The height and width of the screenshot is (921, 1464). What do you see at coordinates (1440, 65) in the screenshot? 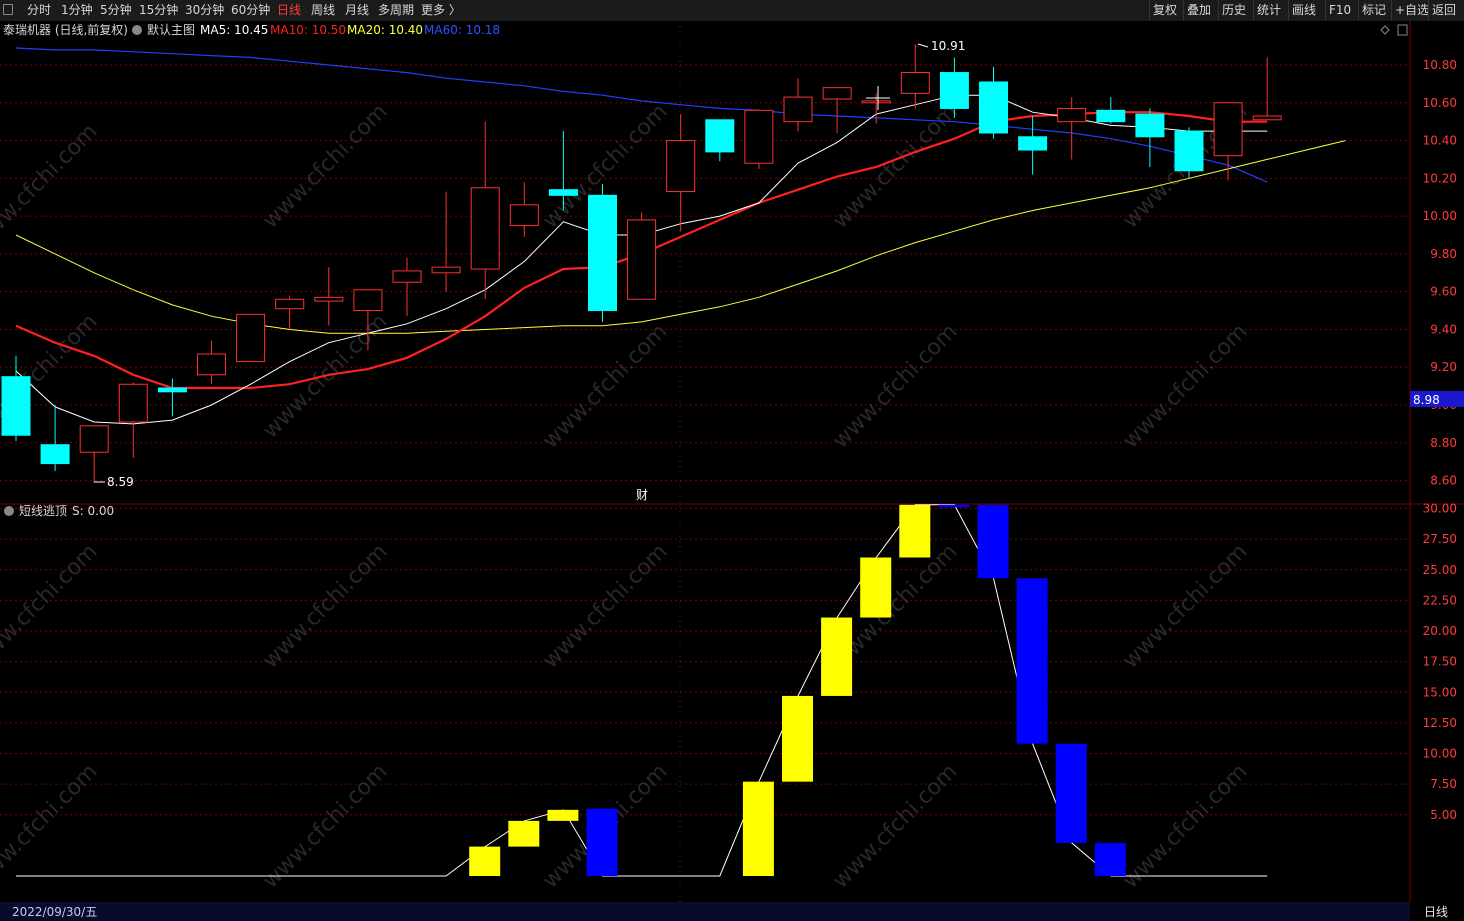
I see `price-axis-label: 10.80` at bounding box center [1440, 65].